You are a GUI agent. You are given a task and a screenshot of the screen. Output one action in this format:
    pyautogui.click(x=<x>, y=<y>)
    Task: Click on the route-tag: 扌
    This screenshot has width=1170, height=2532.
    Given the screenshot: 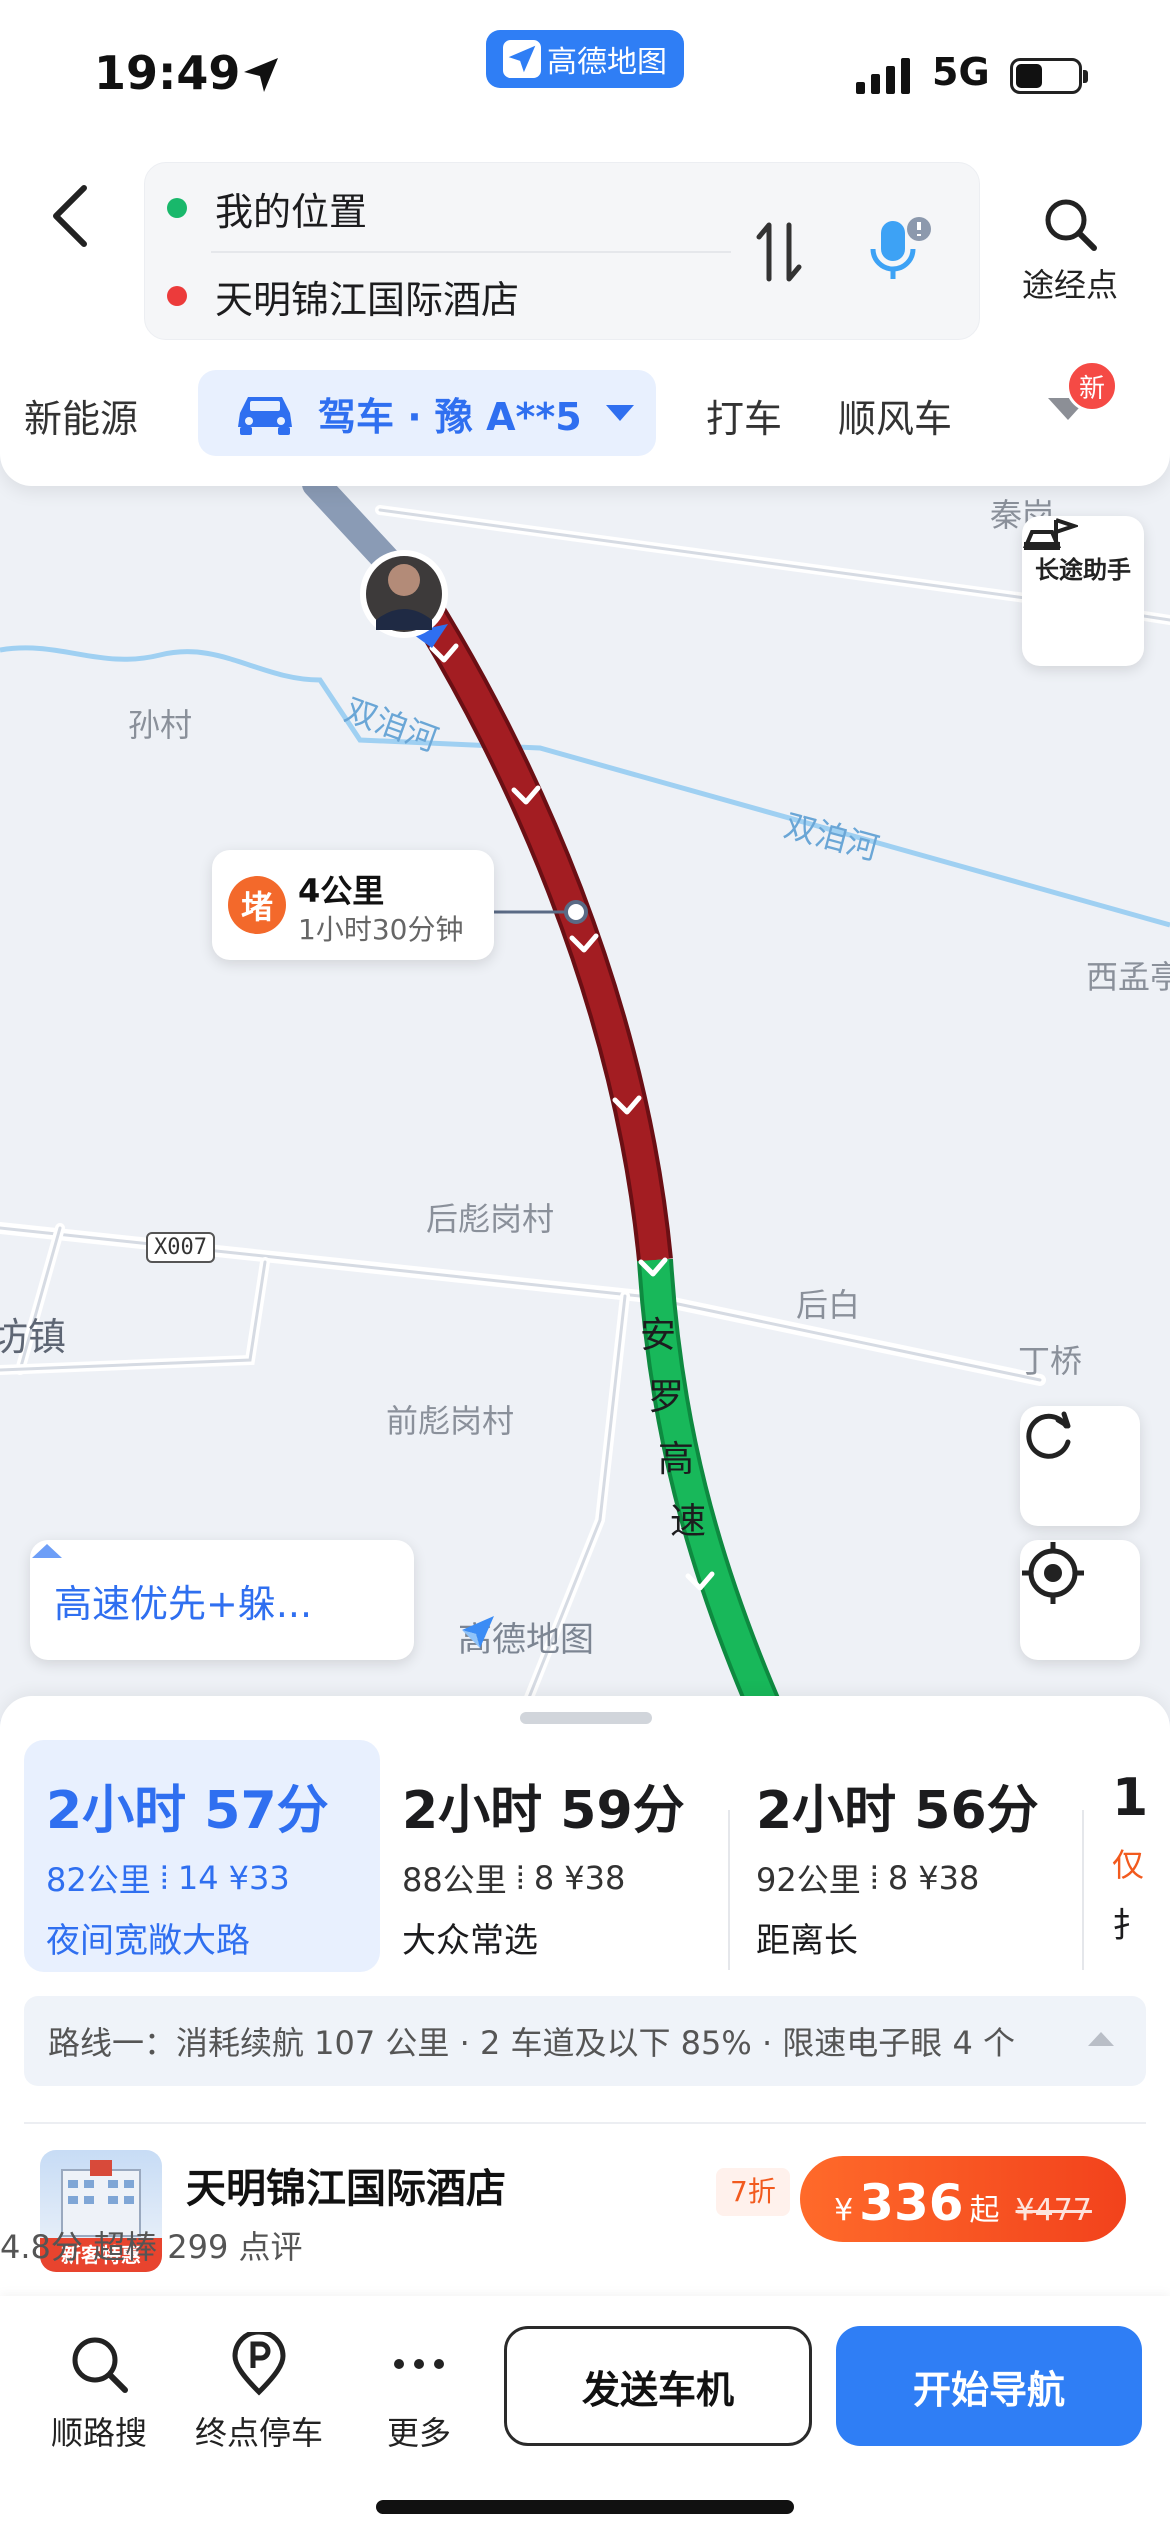 What is the action you would take?
    pyautogui.click(x=1129, y=1926)
    